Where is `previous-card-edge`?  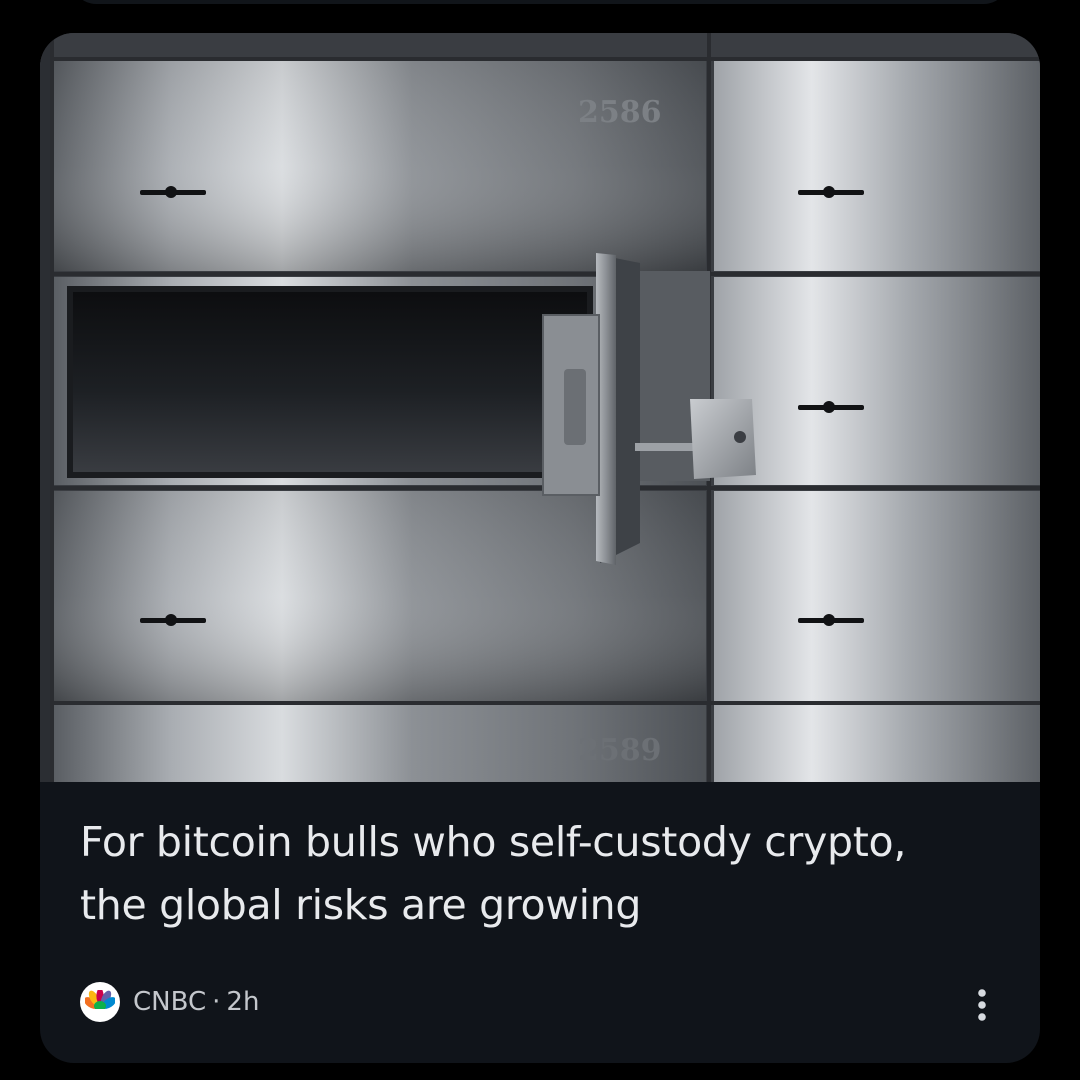
previous-card-edge is located at coordinates (540, 2).